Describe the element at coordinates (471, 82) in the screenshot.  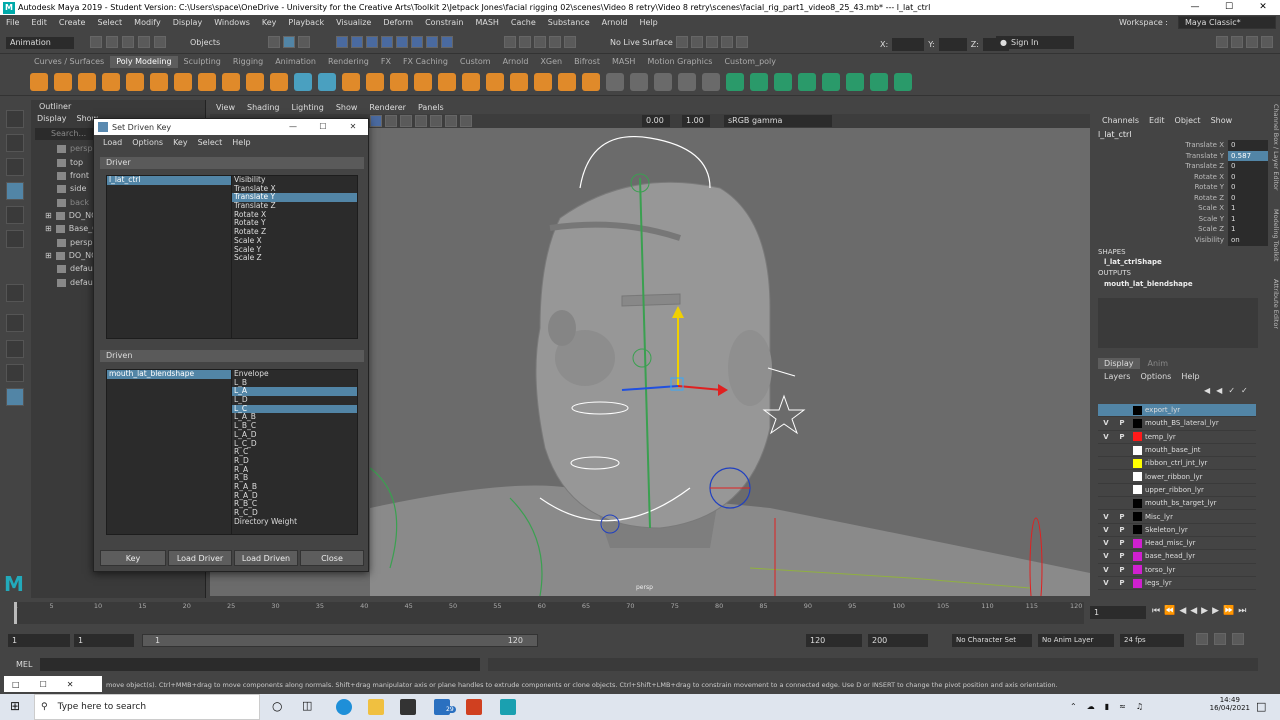
I see `bevel-icon` at that location.